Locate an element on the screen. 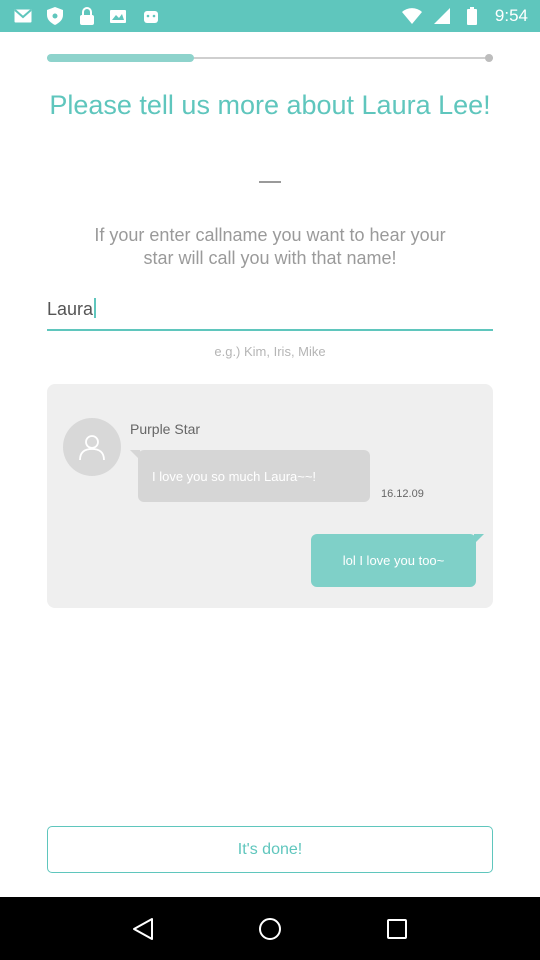 This screenshot has width=540, height=960. privacy-shield-icon is located at coordinates (55, 16).